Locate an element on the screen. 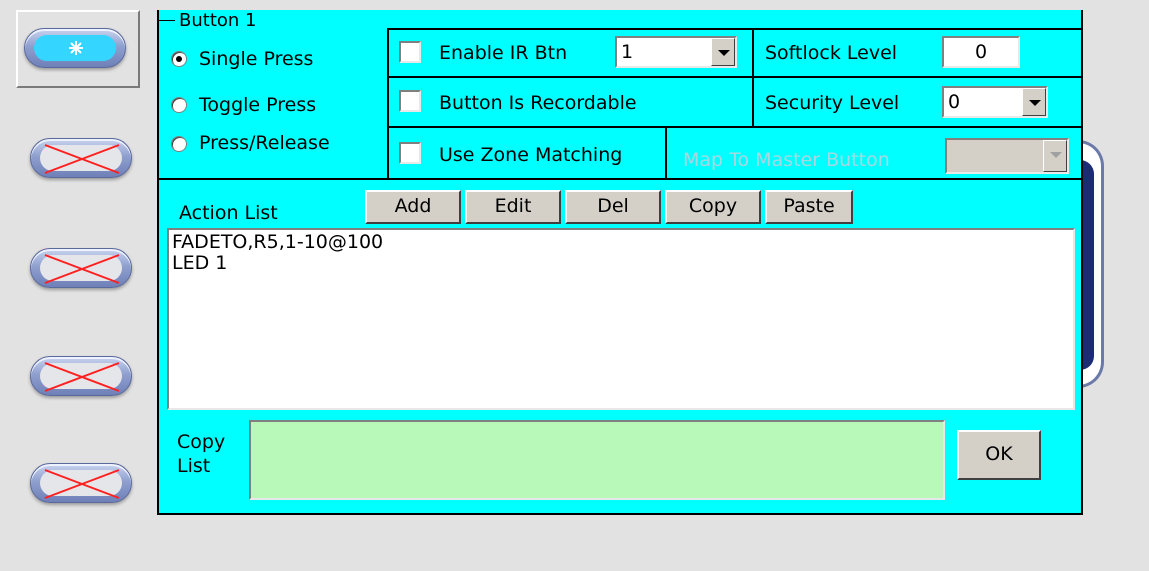 The height and width of the screenshot is (571, 1149). press-release-label: Press/Release is located at coordinates (264, 143).